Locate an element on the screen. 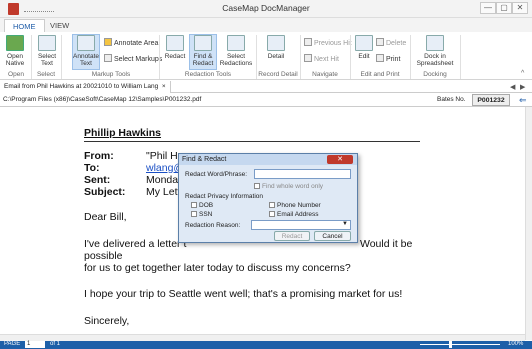  group-navigate: Navigate is located at coordinates (325, 74).